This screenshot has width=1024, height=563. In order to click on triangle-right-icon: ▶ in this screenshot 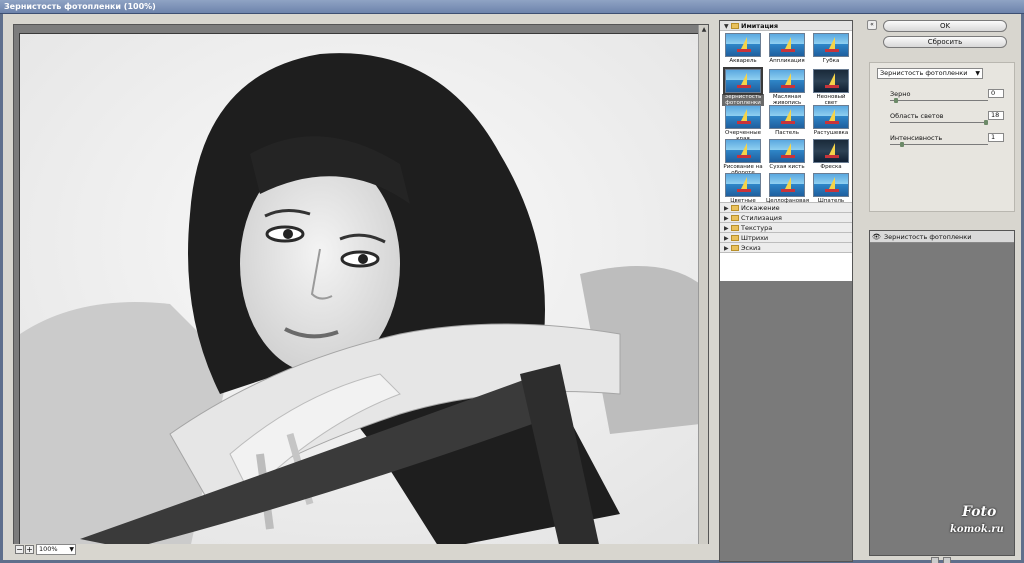, I will do `click(726, 248)`.